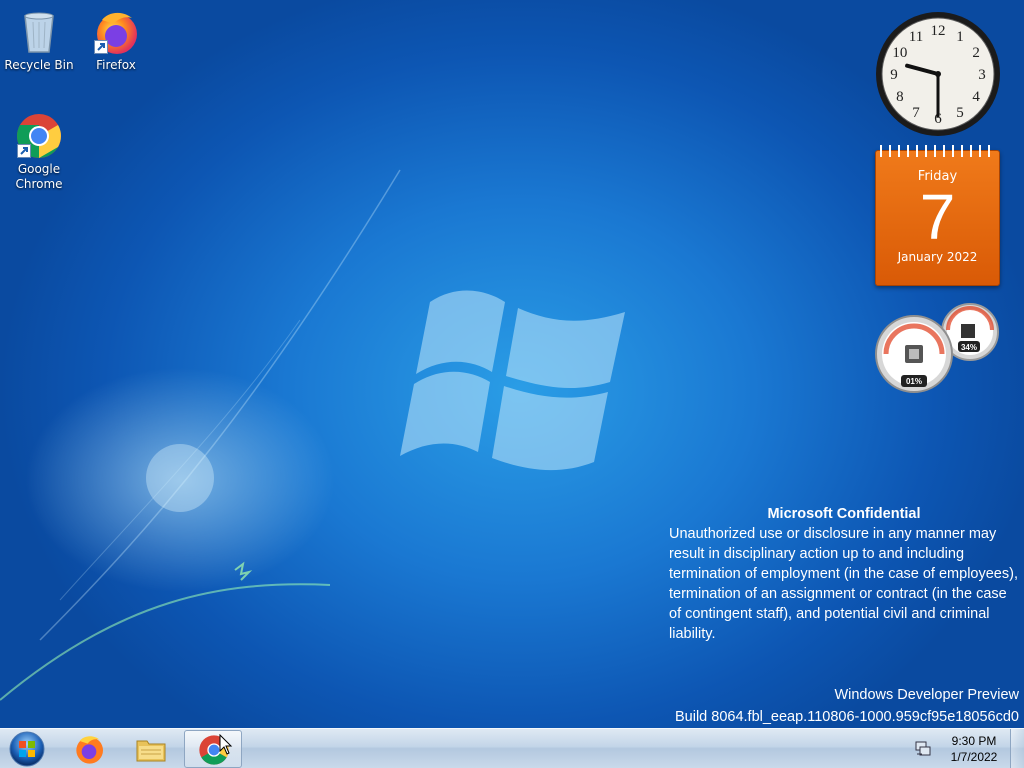 The image size is (1024, 768). What do you see at coordinates (1017, 748) in the screenshot?
I see `show-desktop-button` at bounding box center [1017, 748].